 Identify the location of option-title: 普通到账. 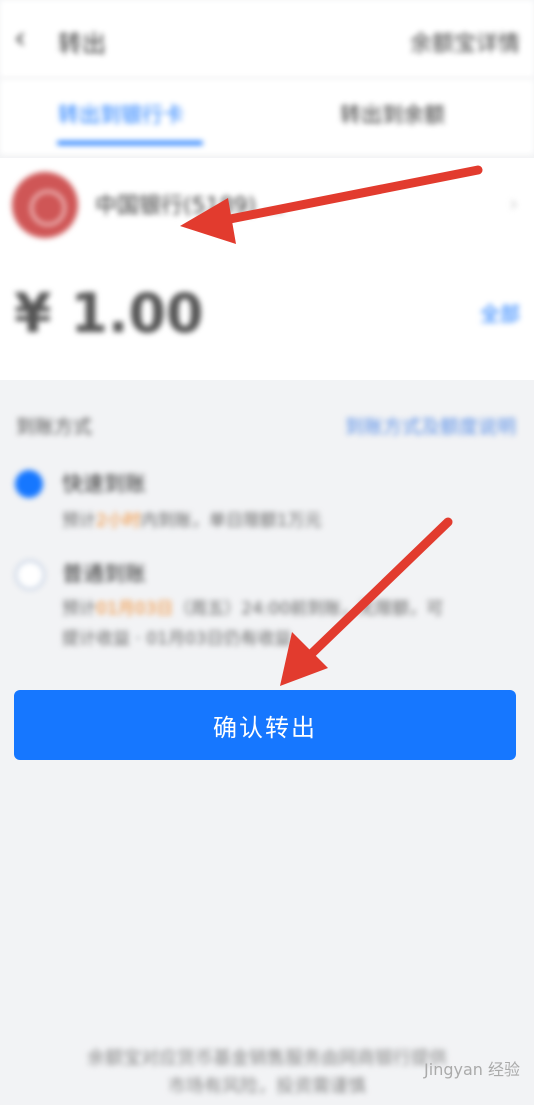
(104, 574).